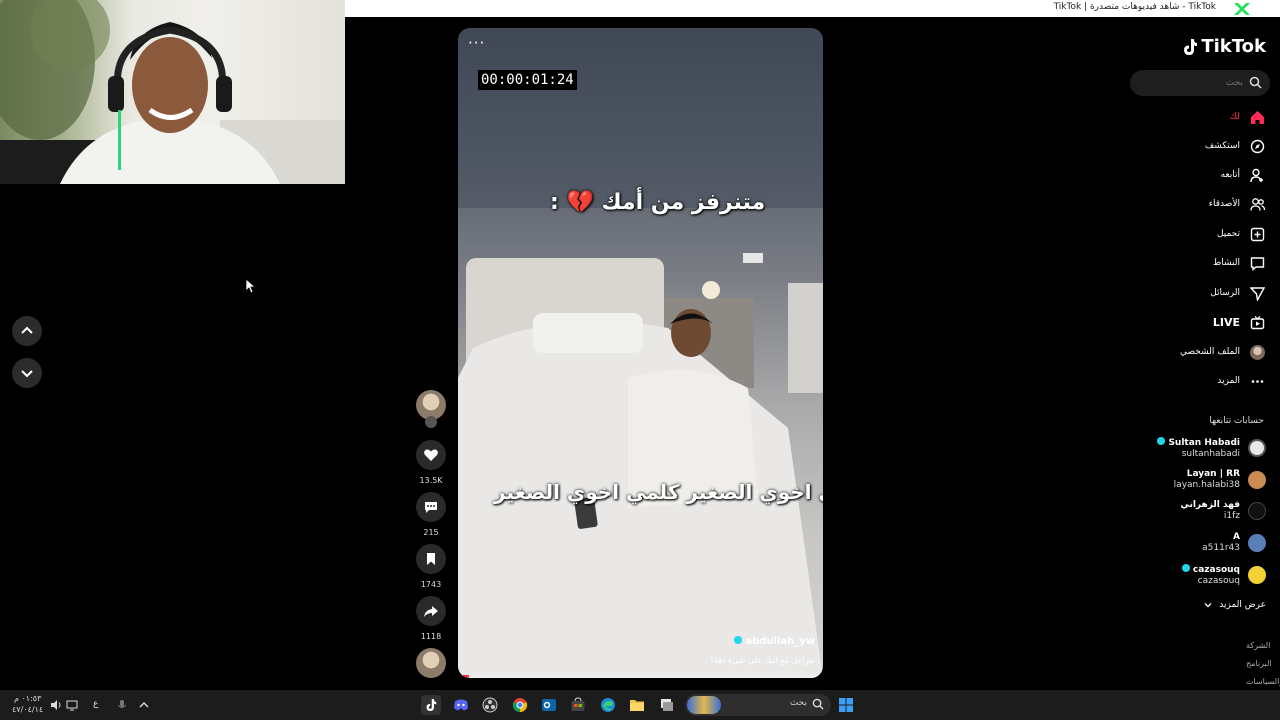 This screenshot has width=1280, height=720. I want to click on nav-friends: الأصدقاء, so click(1237, 204).